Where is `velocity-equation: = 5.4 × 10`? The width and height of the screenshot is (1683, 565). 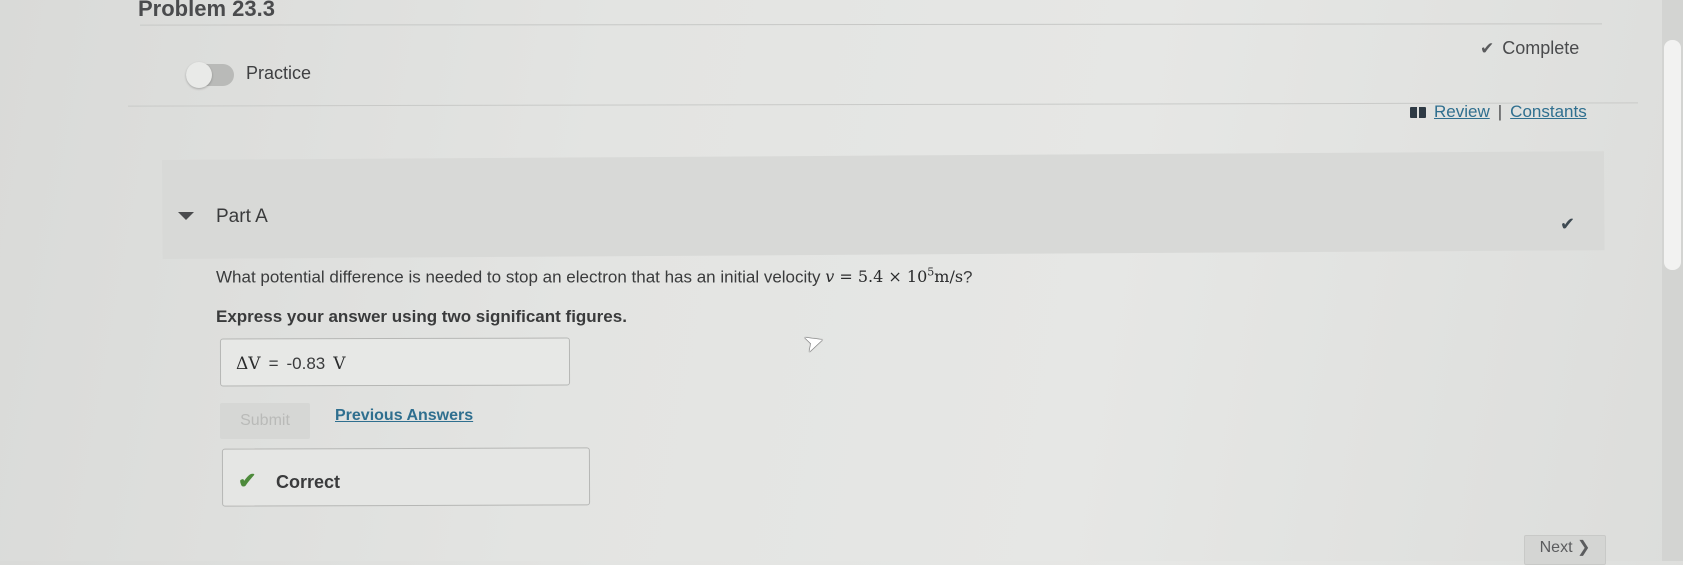
velocity-equation: = 5.4 × 10 is located at coordinates (881, 277).